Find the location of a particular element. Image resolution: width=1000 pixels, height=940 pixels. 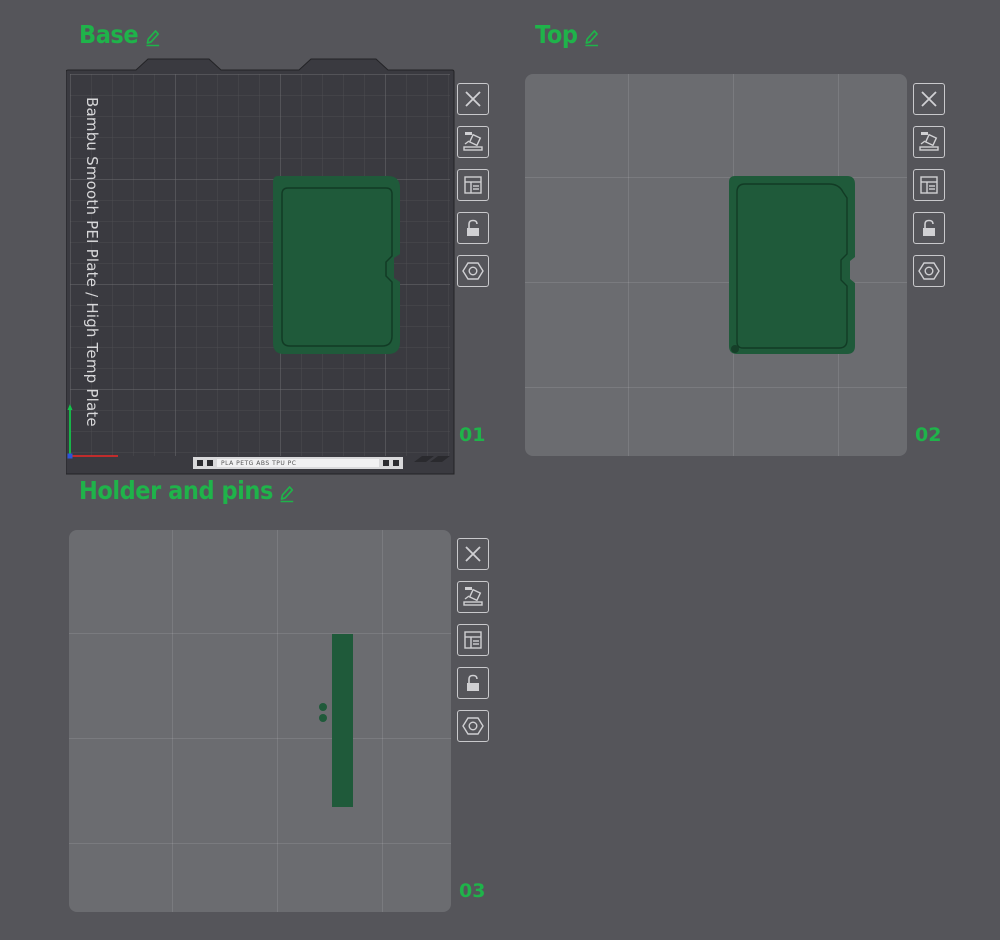

model-base is located at coordinates (336, 265).